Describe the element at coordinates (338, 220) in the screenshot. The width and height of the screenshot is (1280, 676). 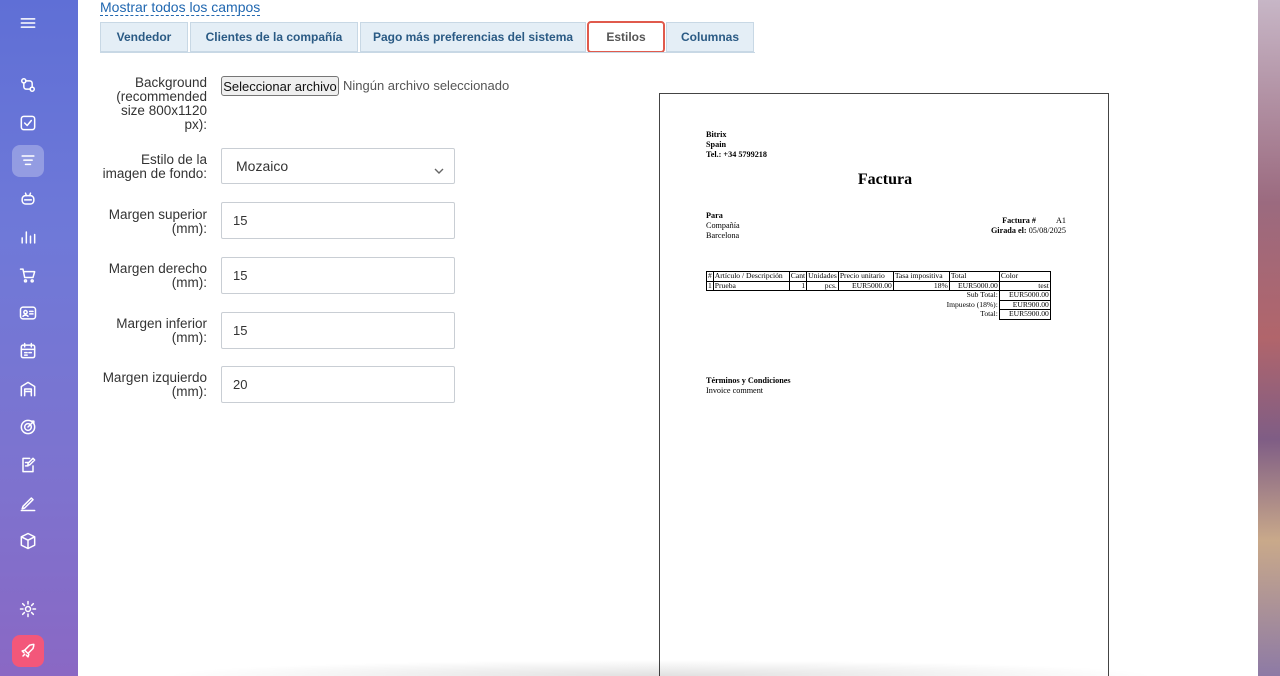
I see `margin-top-input` at that location.